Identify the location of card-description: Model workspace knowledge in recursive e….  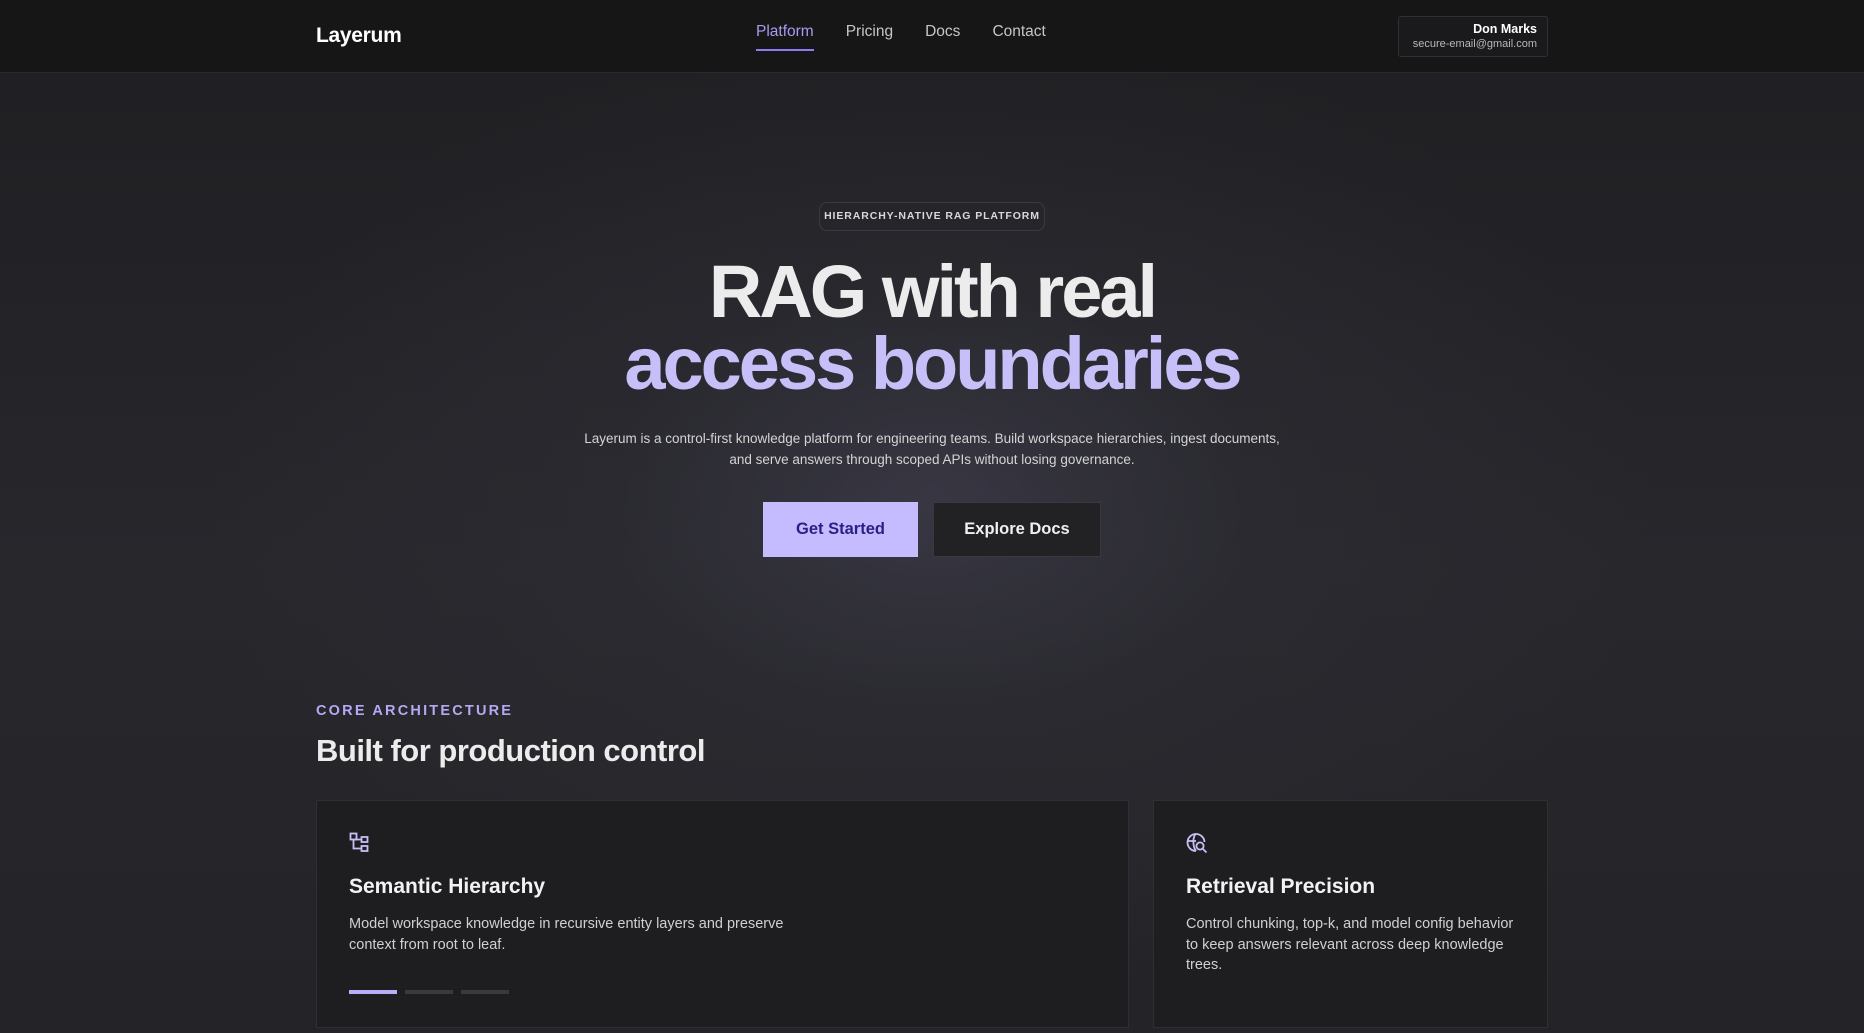
(566, 934).